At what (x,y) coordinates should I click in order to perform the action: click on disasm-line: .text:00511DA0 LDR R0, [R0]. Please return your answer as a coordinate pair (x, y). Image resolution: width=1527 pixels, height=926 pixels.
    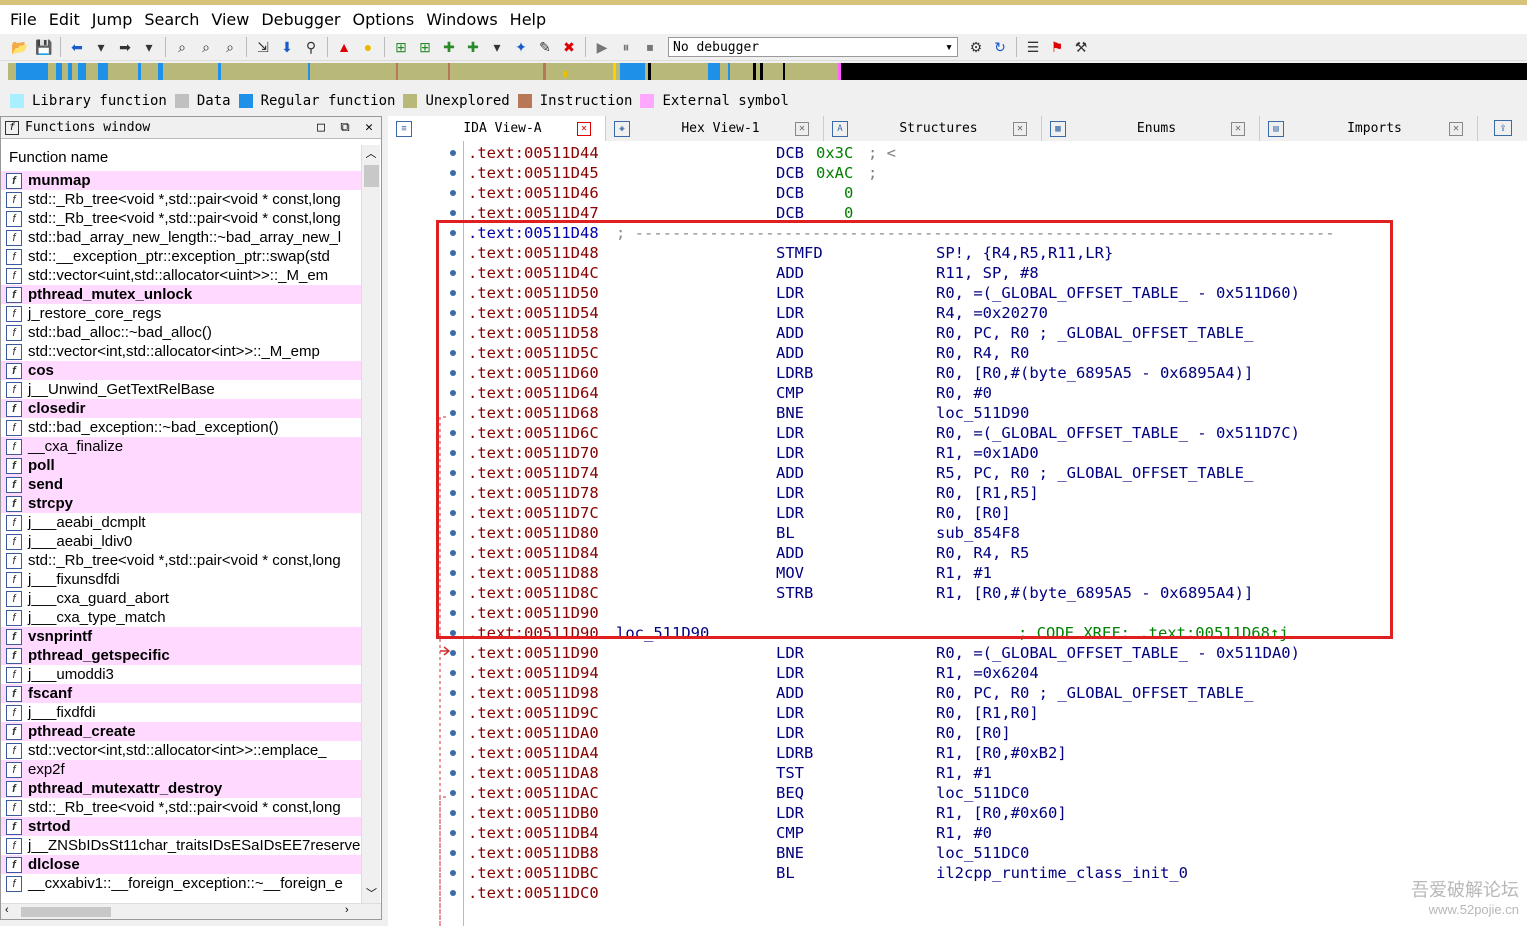
    Looking at the image, I should click on (988, 733).